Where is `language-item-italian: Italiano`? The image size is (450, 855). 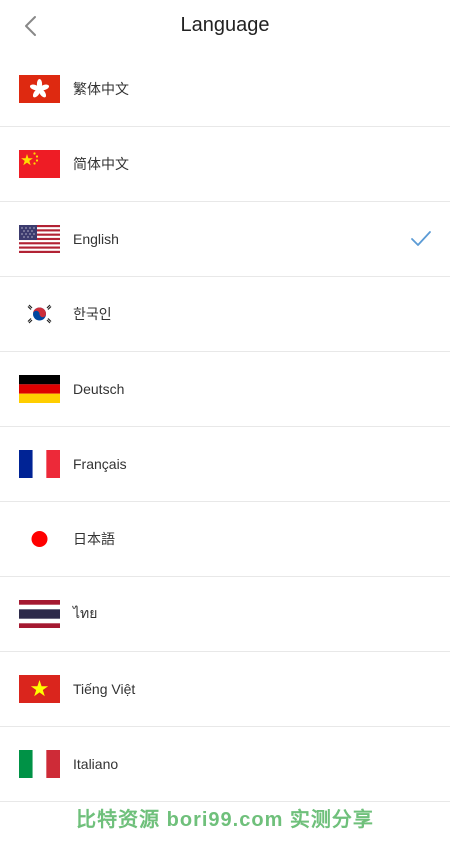 language-item-italian: Italiano is located at coordinates (225, 764).